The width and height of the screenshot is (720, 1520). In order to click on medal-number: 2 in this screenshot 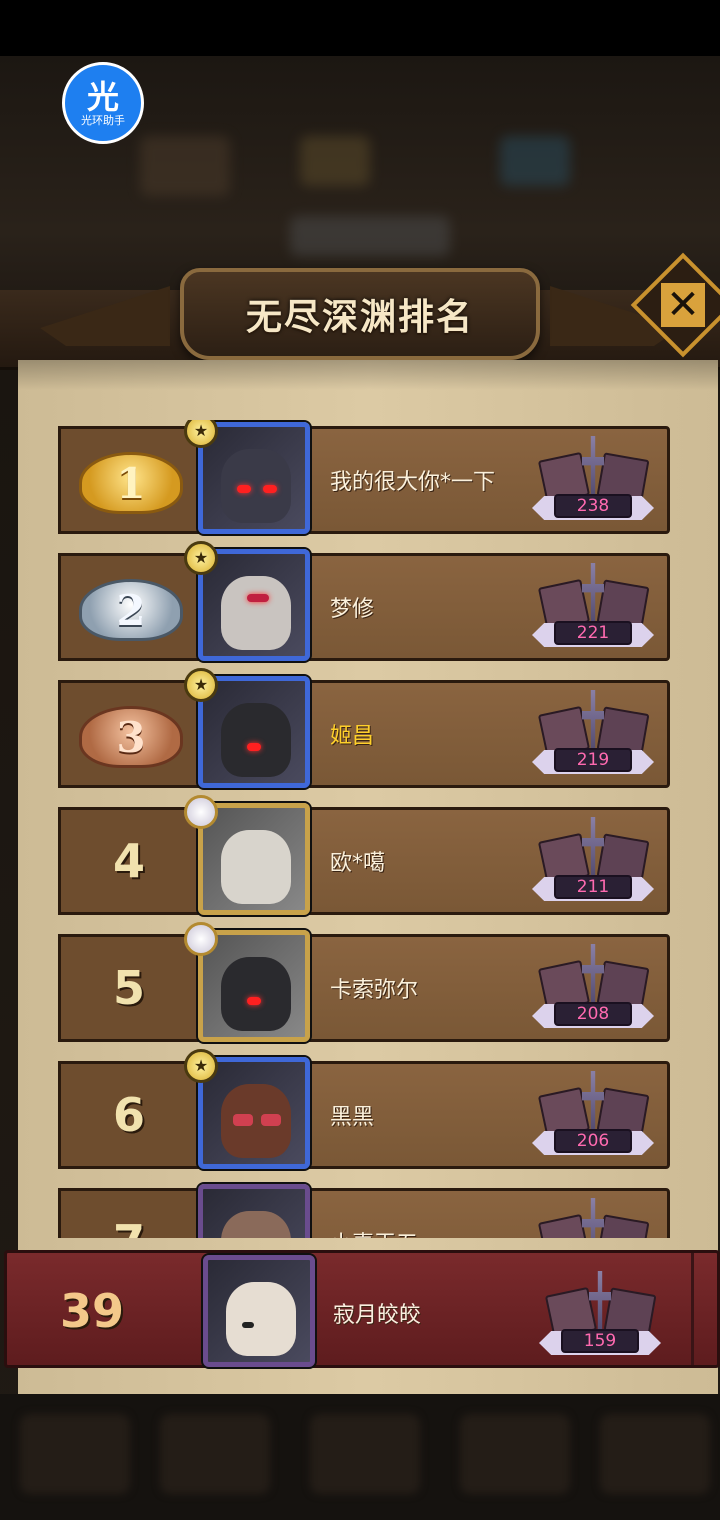, I will do `click(131, 610)`.